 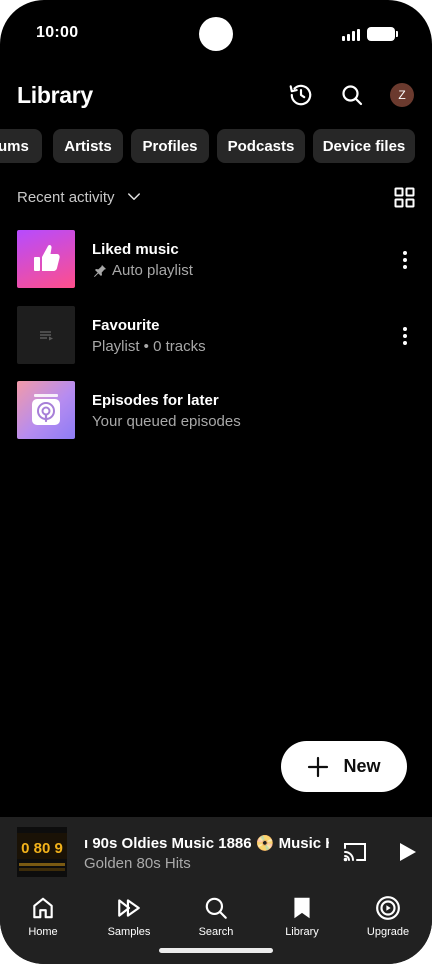 I want to click on nav-label: Home, so click(x=43, y=932).